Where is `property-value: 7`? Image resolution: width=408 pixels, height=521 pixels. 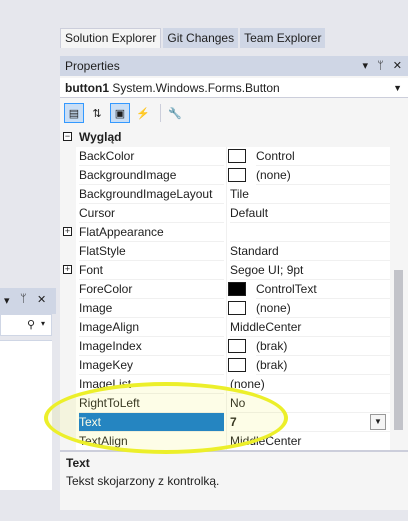
property-value: 7 is located at coordinates (310, 422).